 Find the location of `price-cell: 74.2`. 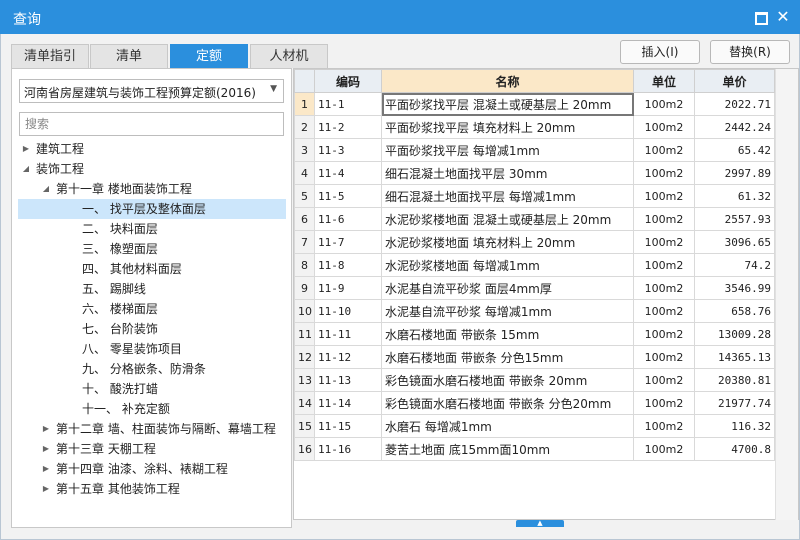

price-cell: 74.2 is located at coordinates (734, 265).